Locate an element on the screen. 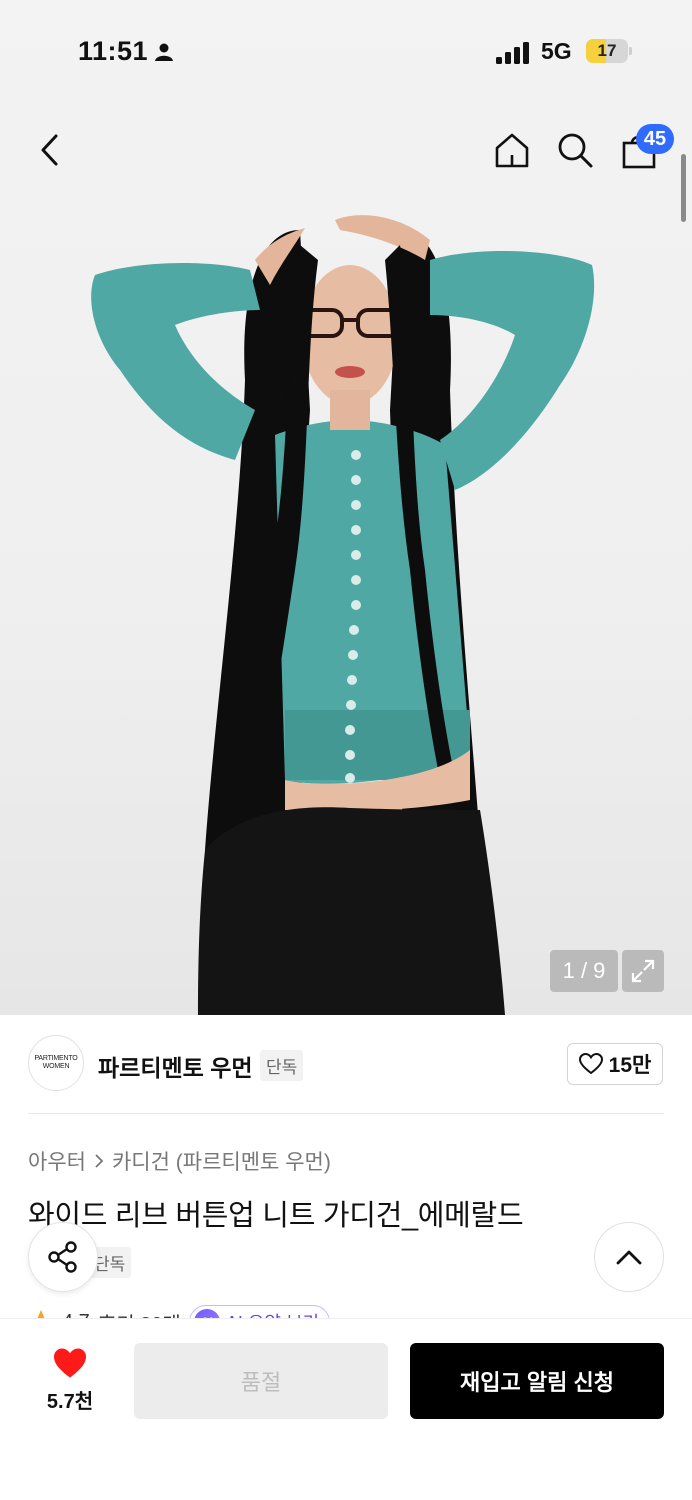  wishlist-count: 5.7천 is located at coordinates (70, 1402).